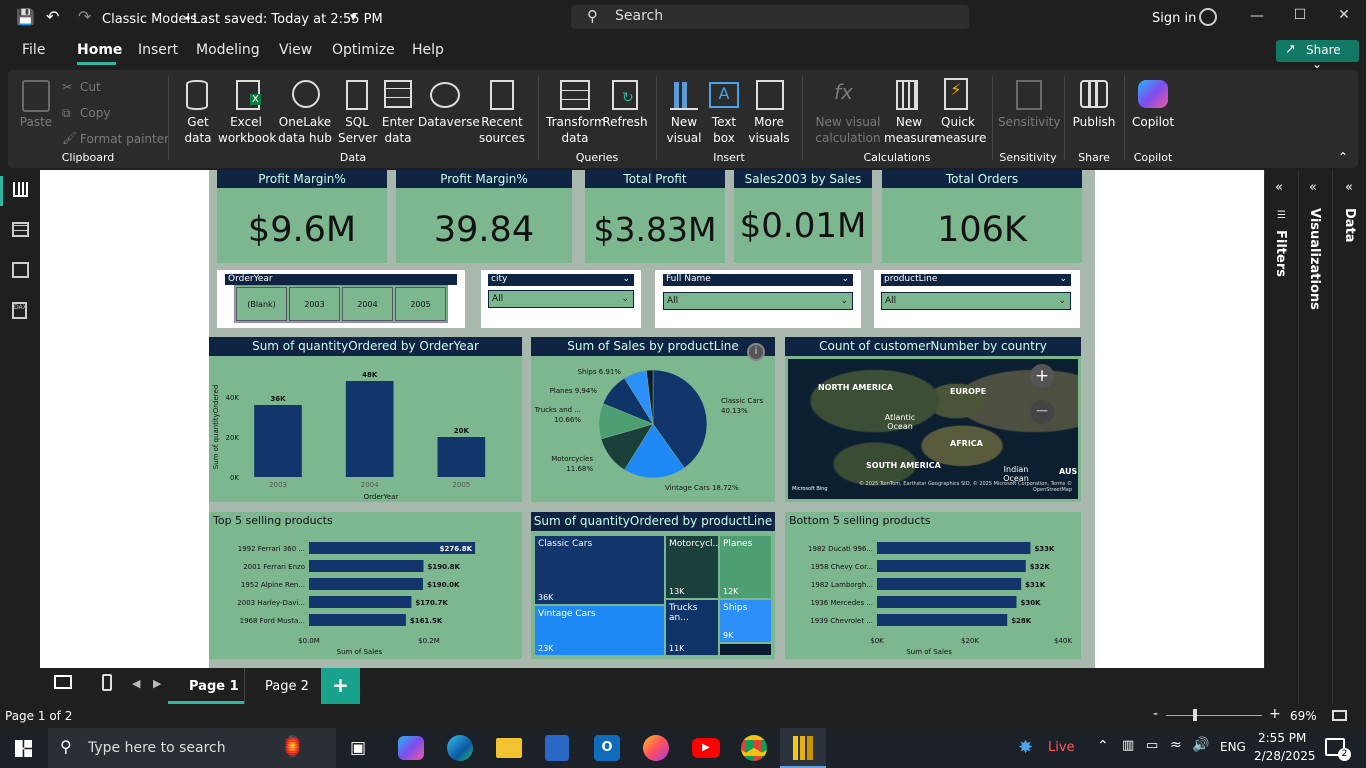 The width and height of the screenshot is (1366, 768). Describe the element at coordinates (1176, 745) in the screenshot. I see `wifi-icon: ≈` at that location.